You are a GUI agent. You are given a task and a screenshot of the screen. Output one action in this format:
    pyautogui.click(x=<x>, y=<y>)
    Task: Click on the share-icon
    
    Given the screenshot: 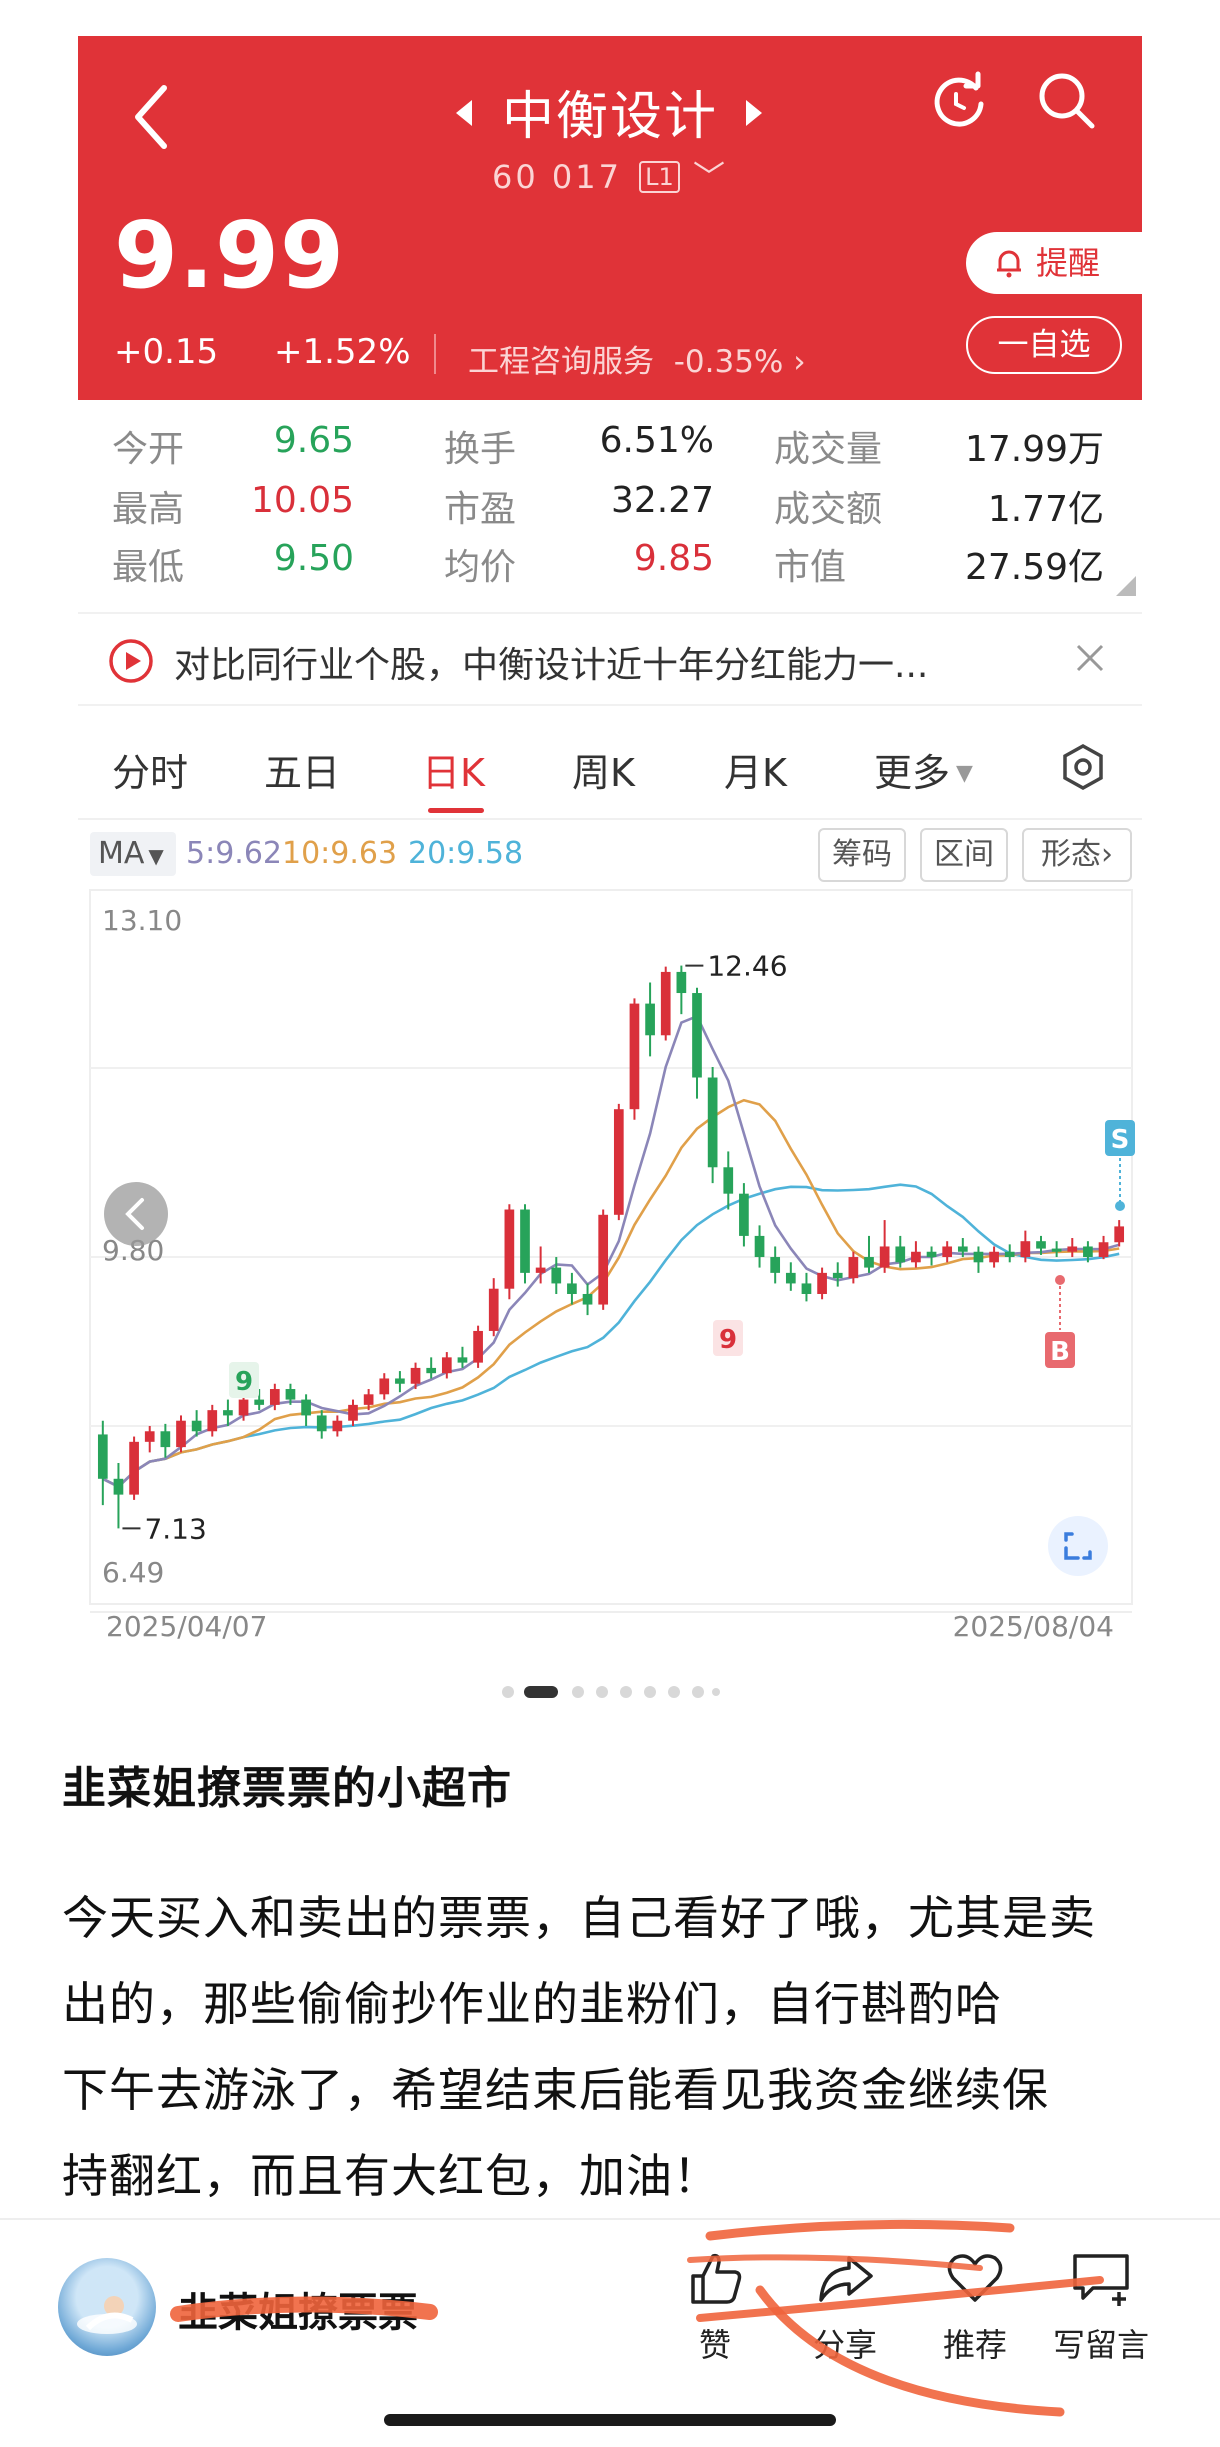 What is the action you would take?
    pyautogui.click(x=846, y=2279)
    